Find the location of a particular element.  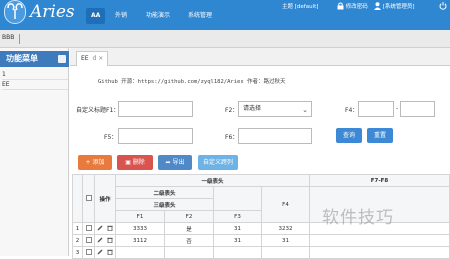

logout-button is located at coordinates (443, 6).